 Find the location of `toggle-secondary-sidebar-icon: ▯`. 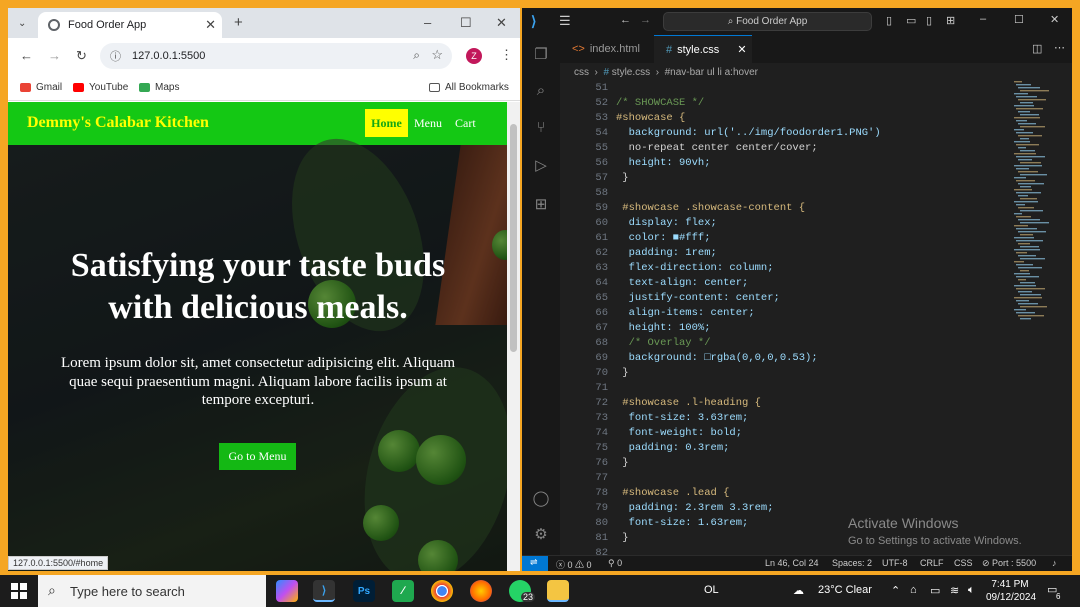

toggle-secondary-sidebar-icon: ▯ is located at coordinates (929, 20).